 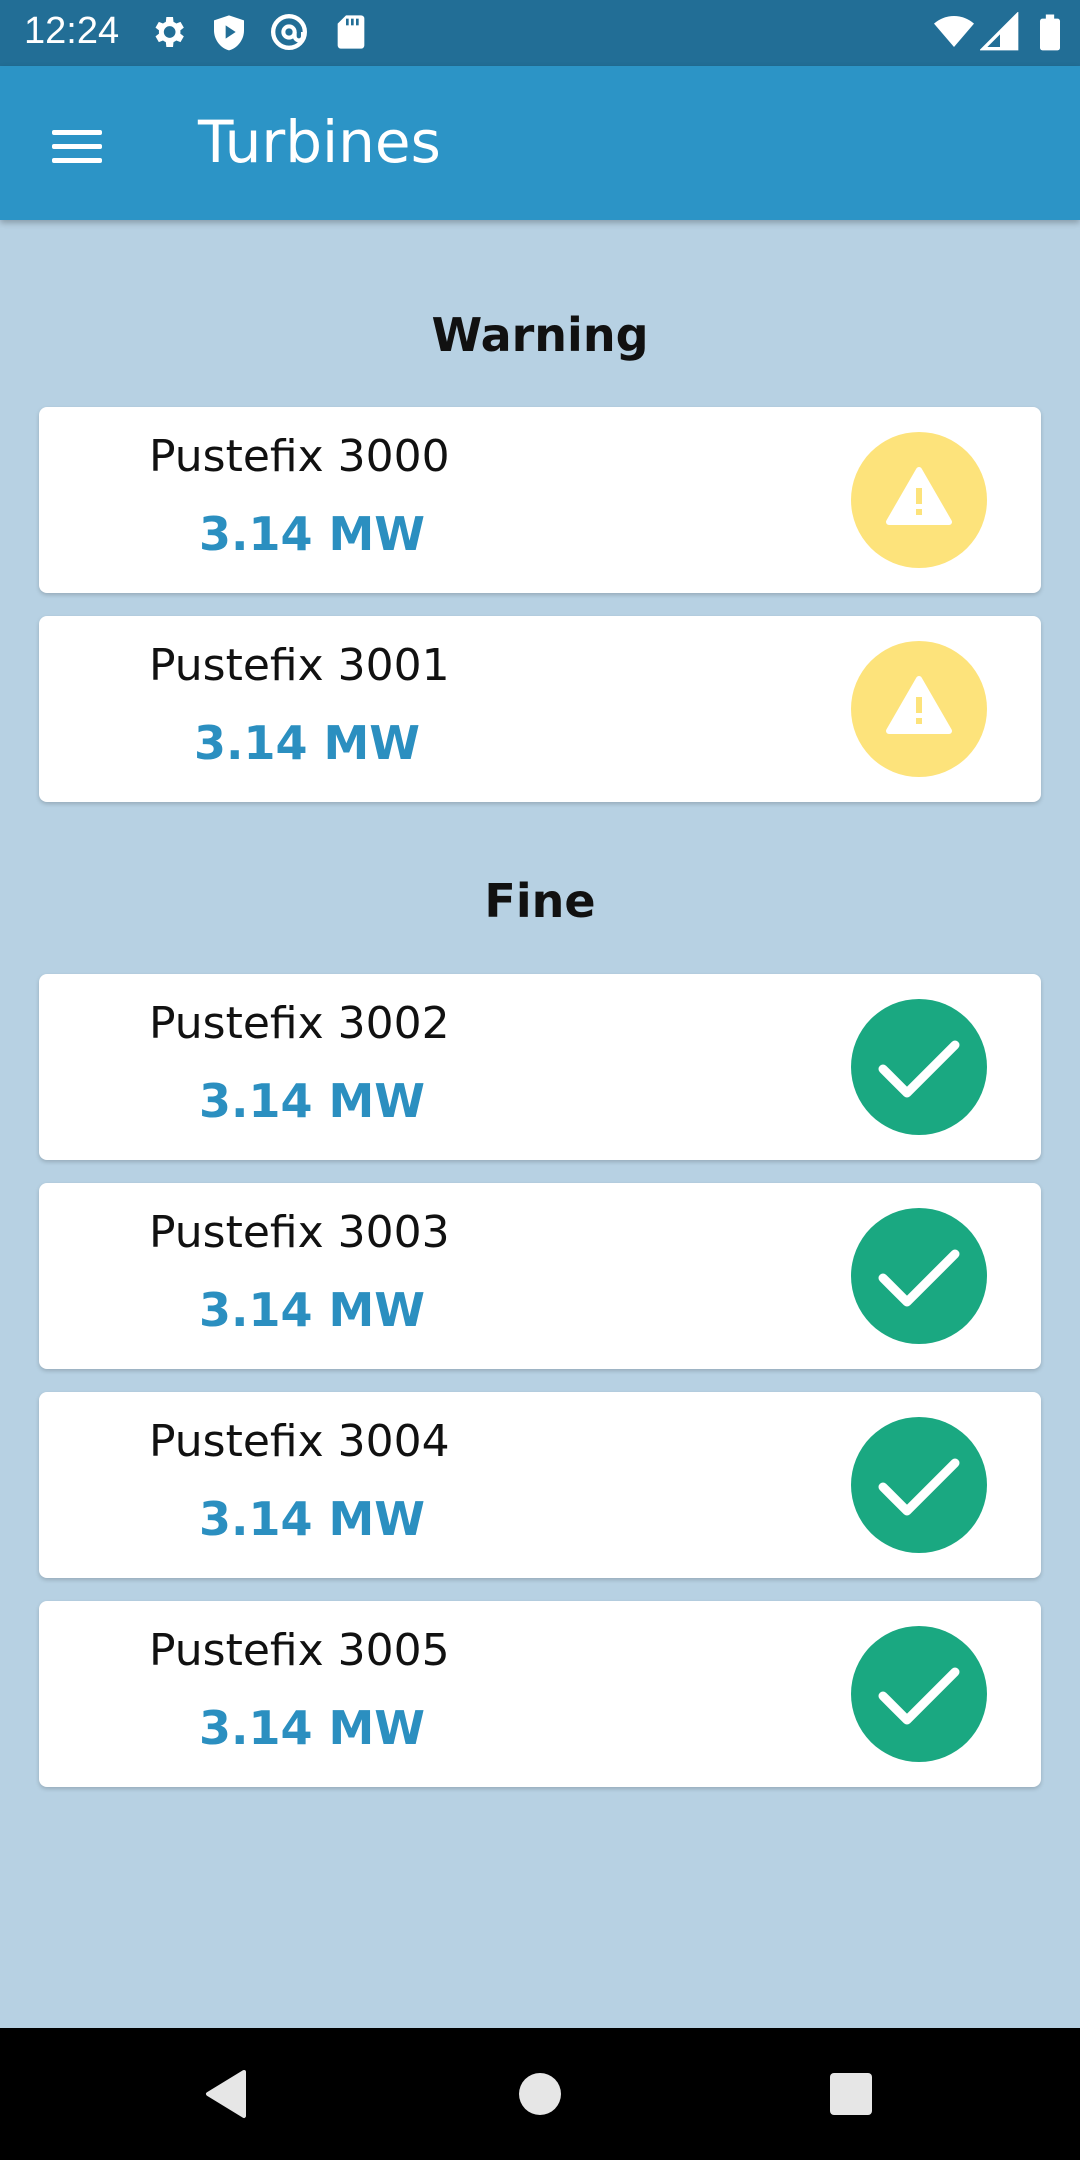 I want to click on hamburger-menu-icon, so click(x=77, y=144).